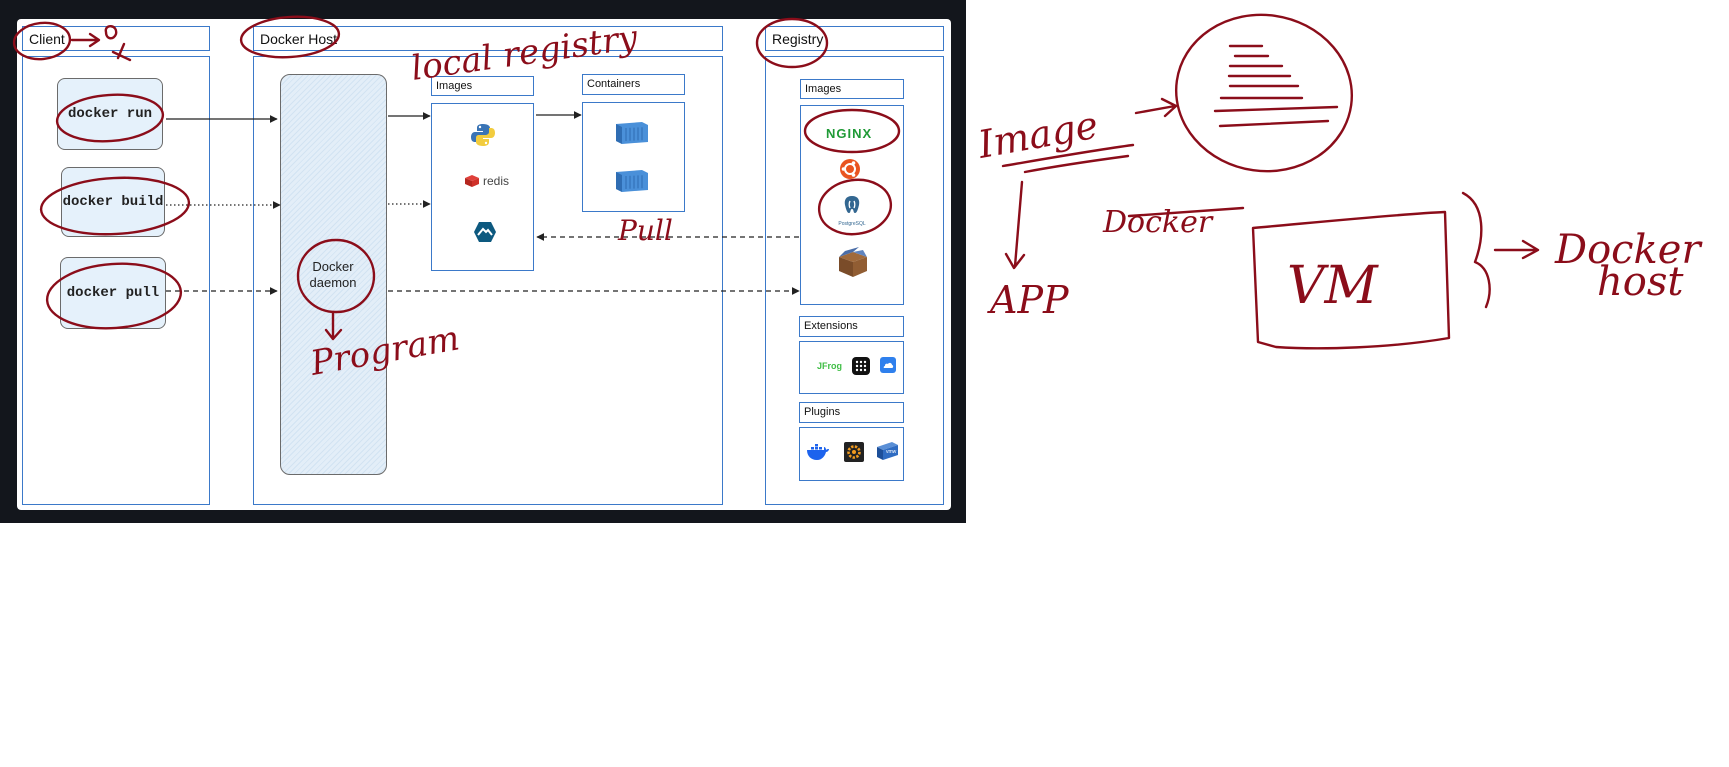 This screenshot has width=1729, height=767. What do you see at coordinates (1516, 249) in the screenshot?
I see `vm-to-docker-host-arrow` at bounding box center [1516, 249].